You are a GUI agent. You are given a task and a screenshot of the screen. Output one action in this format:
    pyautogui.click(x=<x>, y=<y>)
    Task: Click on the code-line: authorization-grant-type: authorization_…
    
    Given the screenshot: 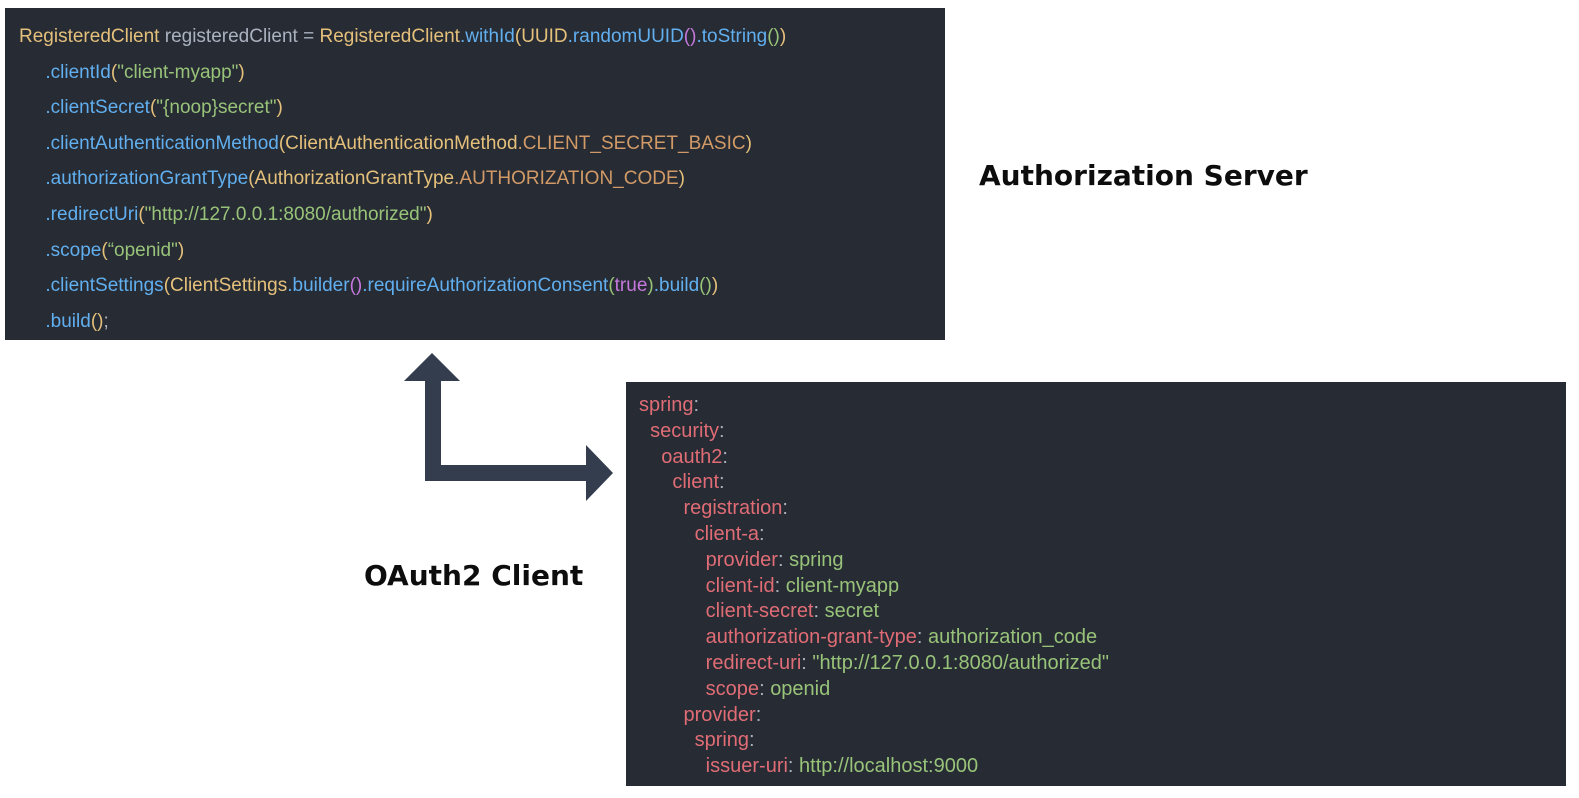 What is the action you would take?
    pyautogui.click(x=1102, y=638)
    